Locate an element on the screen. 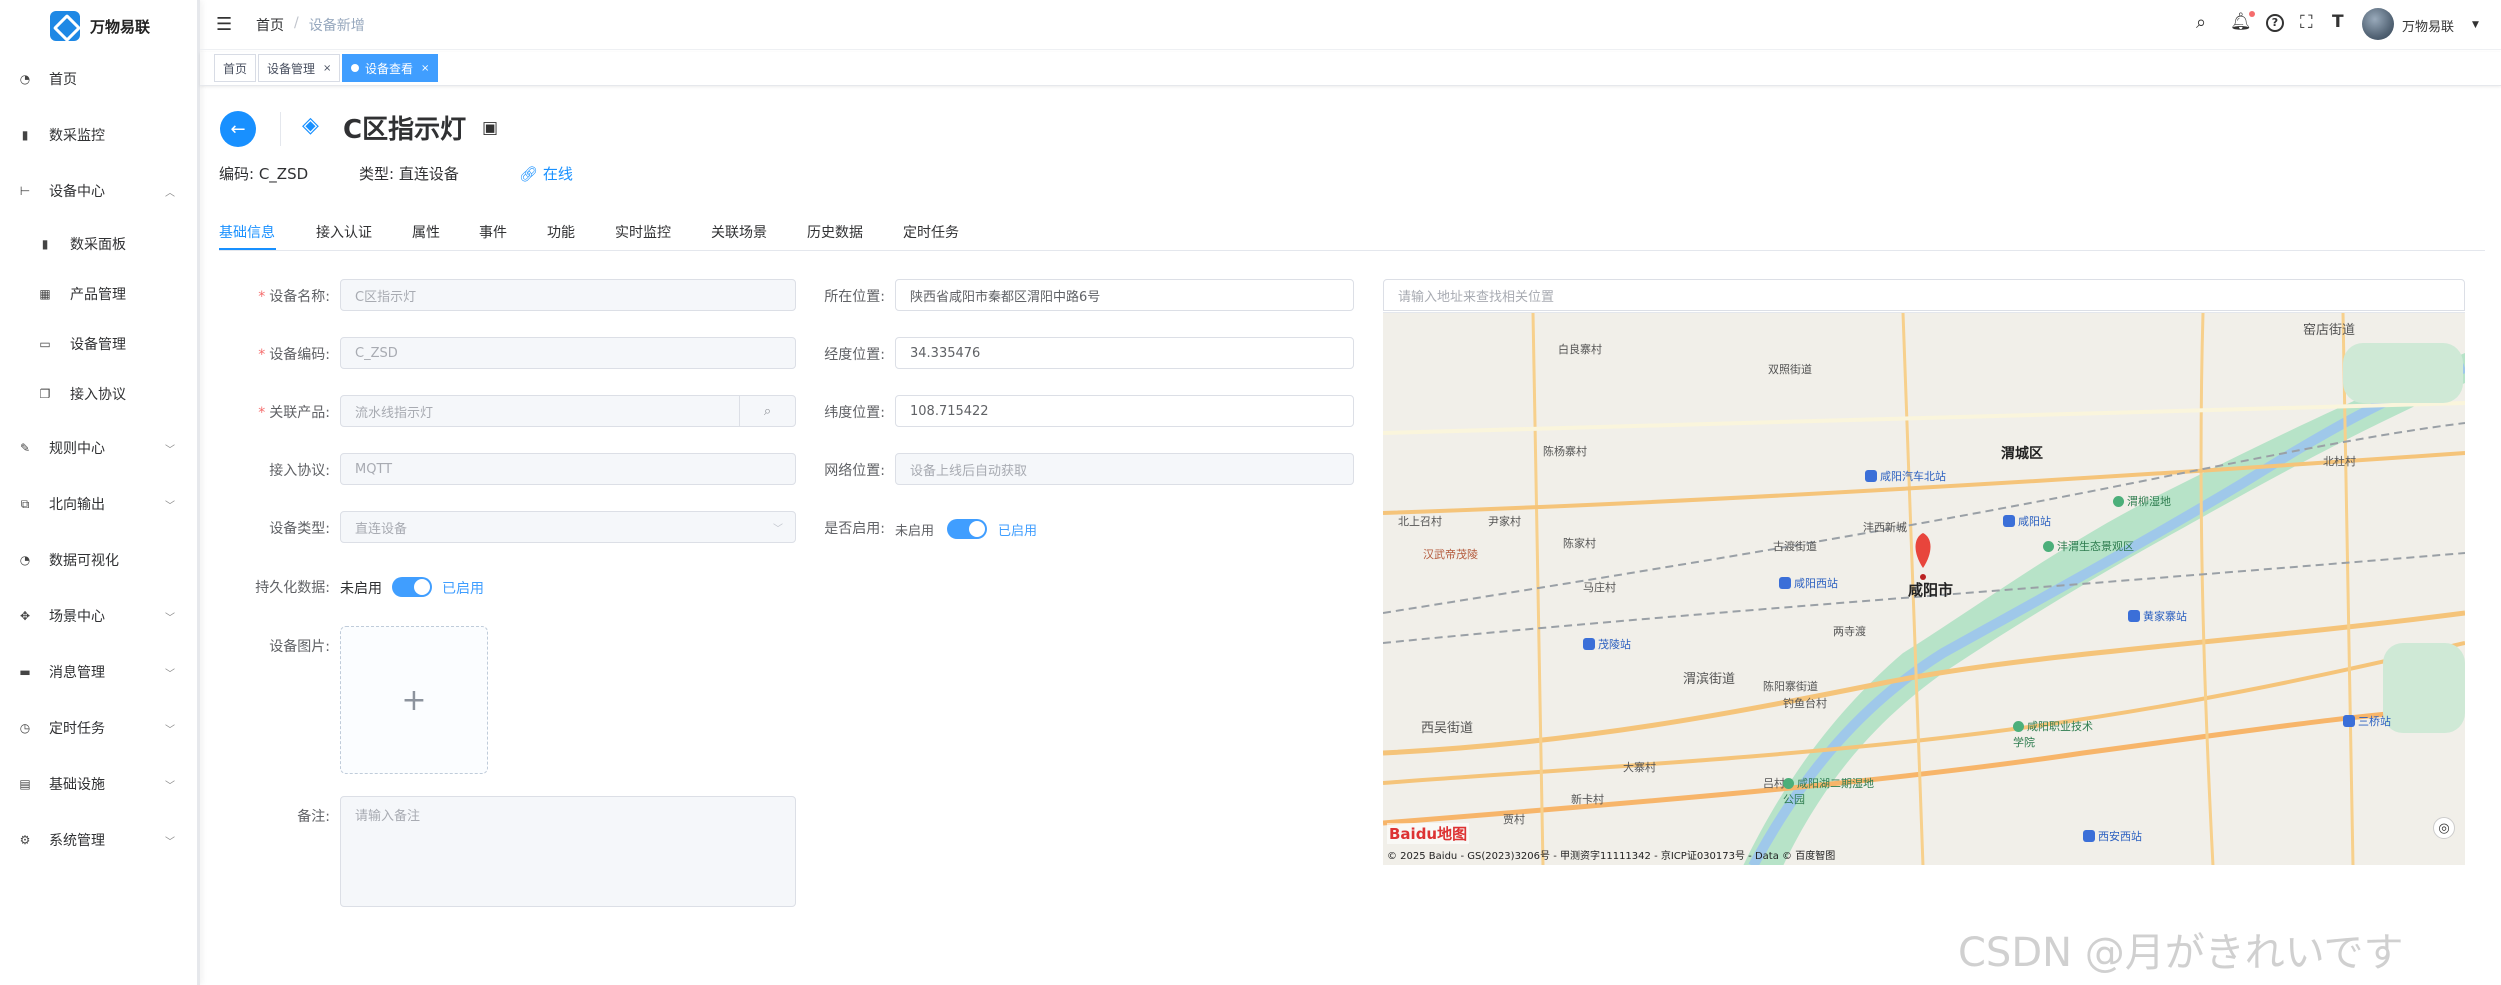 Image resolution: width=2501 pixels, height=985 pixels. tab-timer: 定时任务 is located at coordinates (931, 232).